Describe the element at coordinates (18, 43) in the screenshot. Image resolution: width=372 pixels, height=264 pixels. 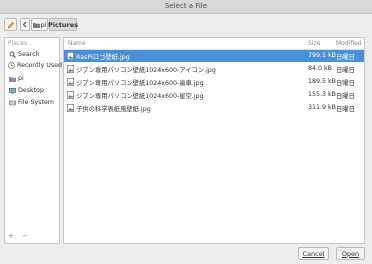
I see `places-header: Places` at that location.